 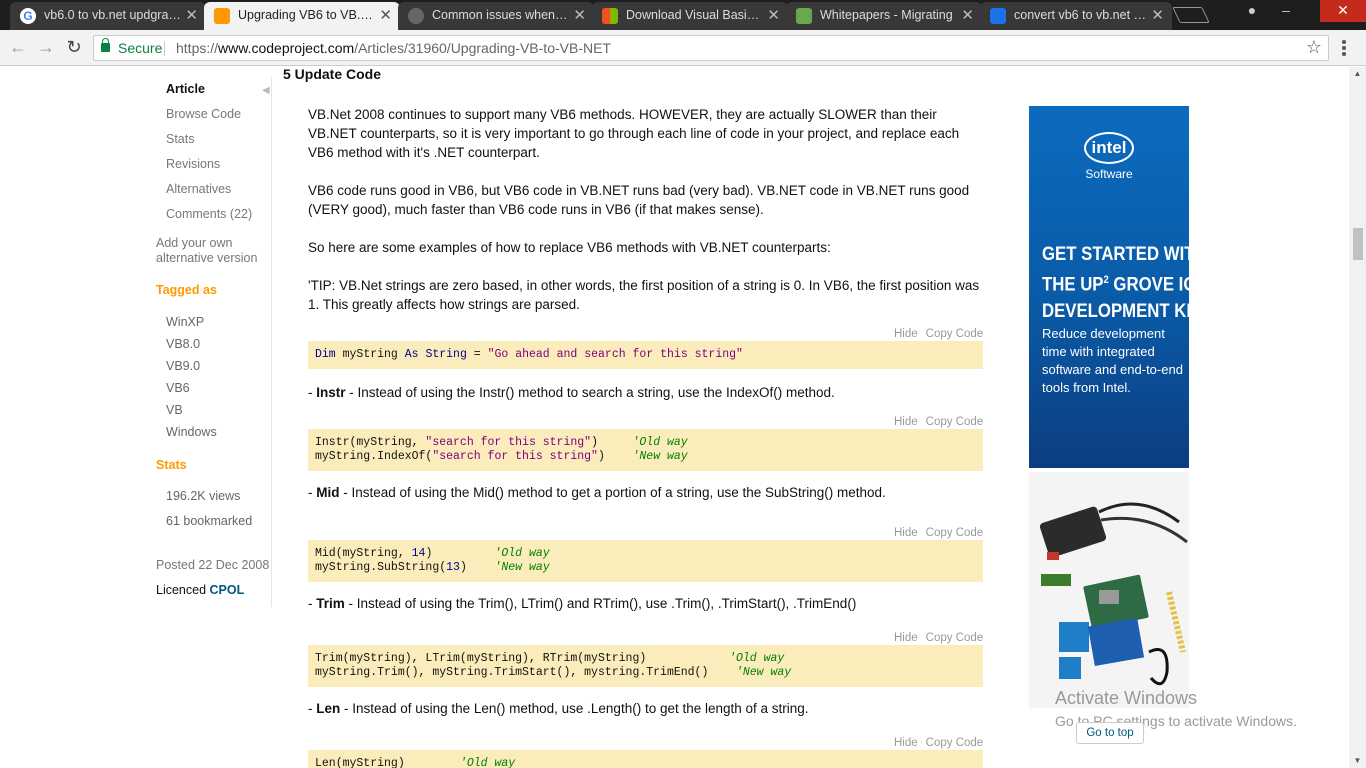 I want to click on tab-google-search: G vb6.0 to vb.net updgrade ✕, so click(x=108, y=16).